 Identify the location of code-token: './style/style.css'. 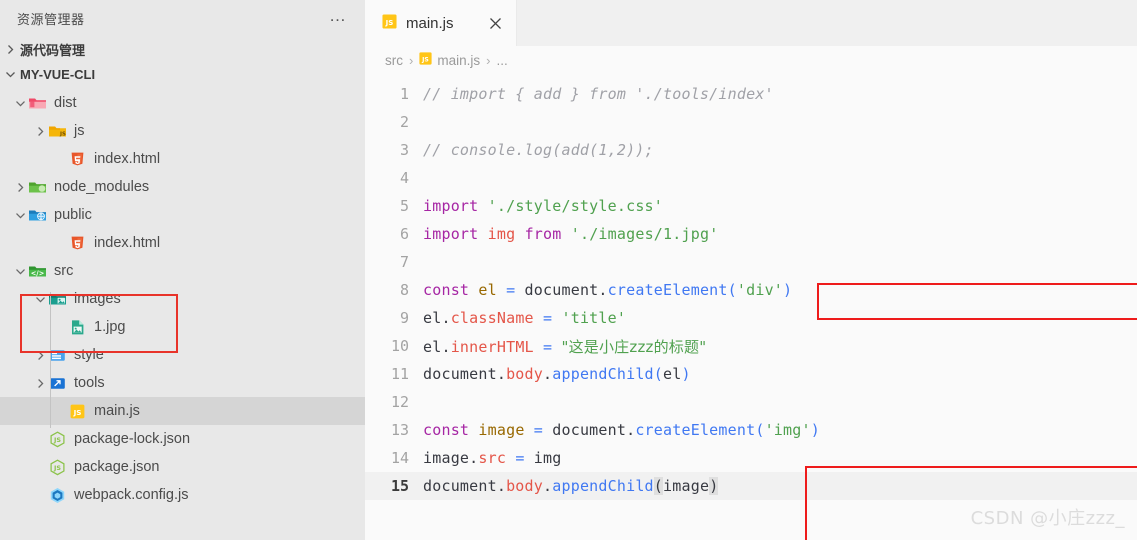
(575, 206).